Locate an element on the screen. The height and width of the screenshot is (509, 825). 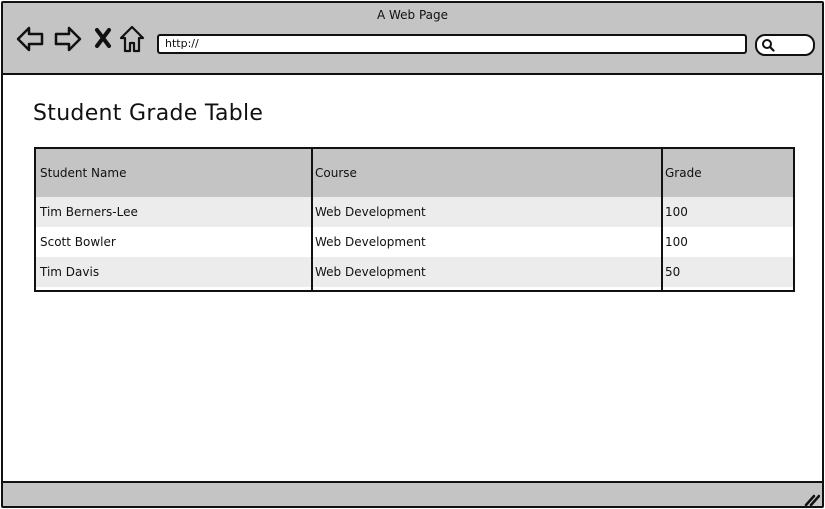
header-grade: Grade is located at coordinates (683, 173).